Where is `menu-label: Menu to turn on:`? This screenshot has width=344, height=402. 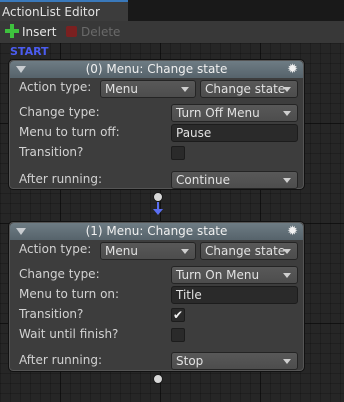 menu-label: Menu to turn on: is located at coordinates (69, 294).